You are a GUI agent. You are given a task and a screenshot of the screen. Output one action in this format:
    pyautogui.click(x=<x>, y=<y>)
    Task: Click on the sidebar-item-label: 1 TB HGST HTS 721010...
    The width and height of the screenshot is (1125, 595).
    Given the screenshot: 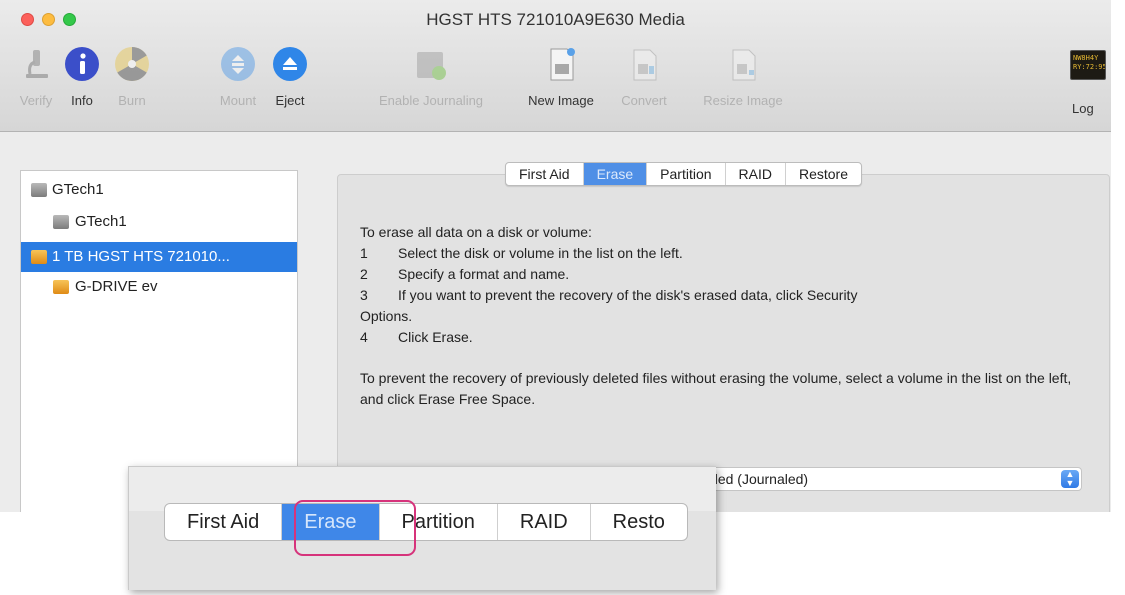 What is the action you would take?
    pyautogui.click(x=141, y=256)
    